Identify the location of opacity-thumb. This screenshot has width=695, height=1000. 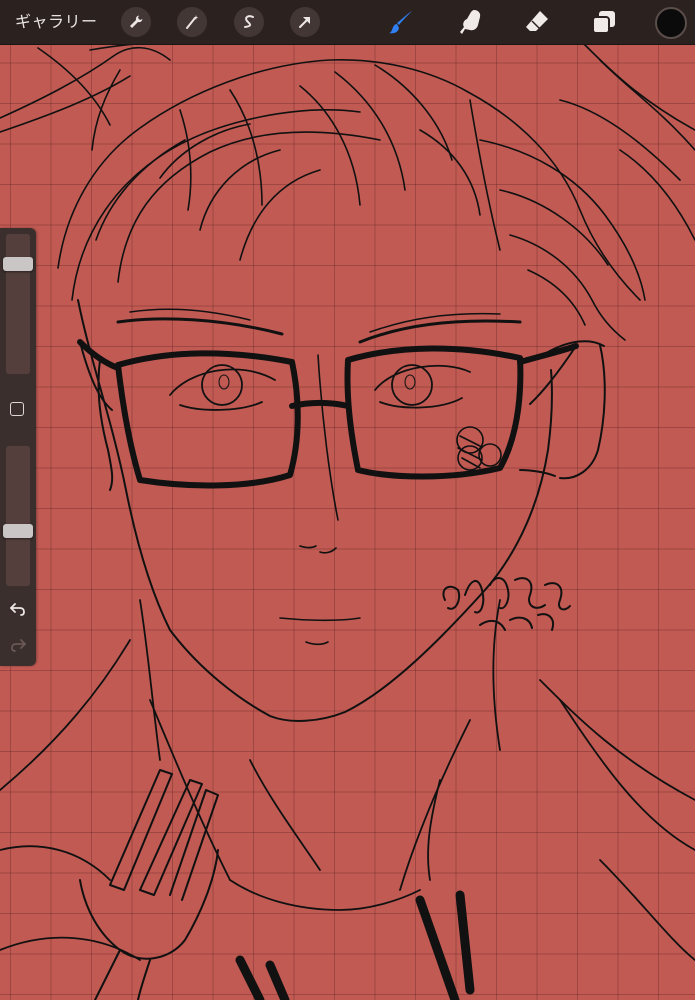
(18, 531).